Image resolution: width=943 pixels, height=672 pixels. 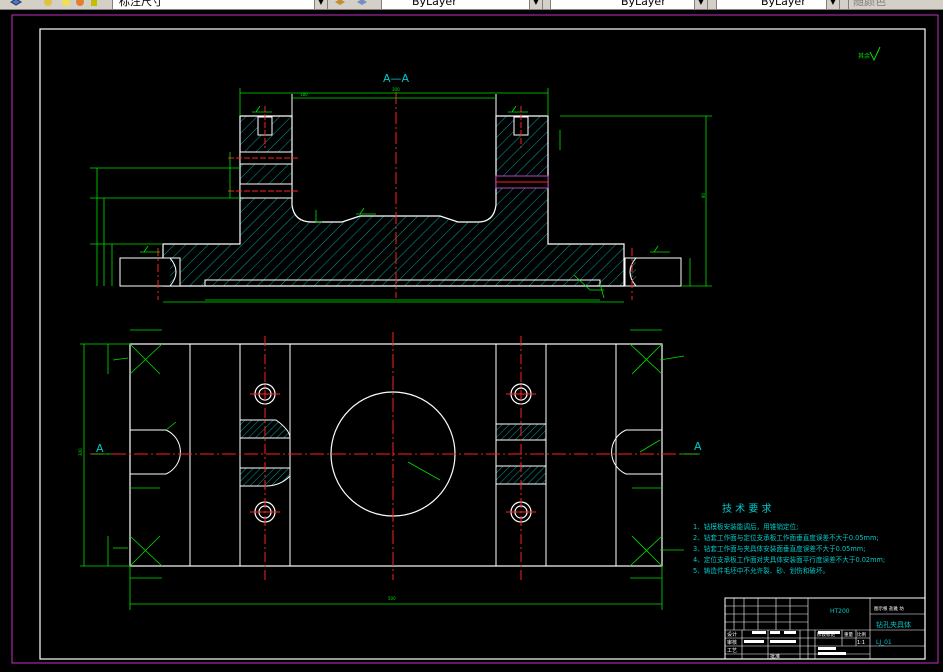 I want to click on fixture-body-section, so click(x=393, y=201).